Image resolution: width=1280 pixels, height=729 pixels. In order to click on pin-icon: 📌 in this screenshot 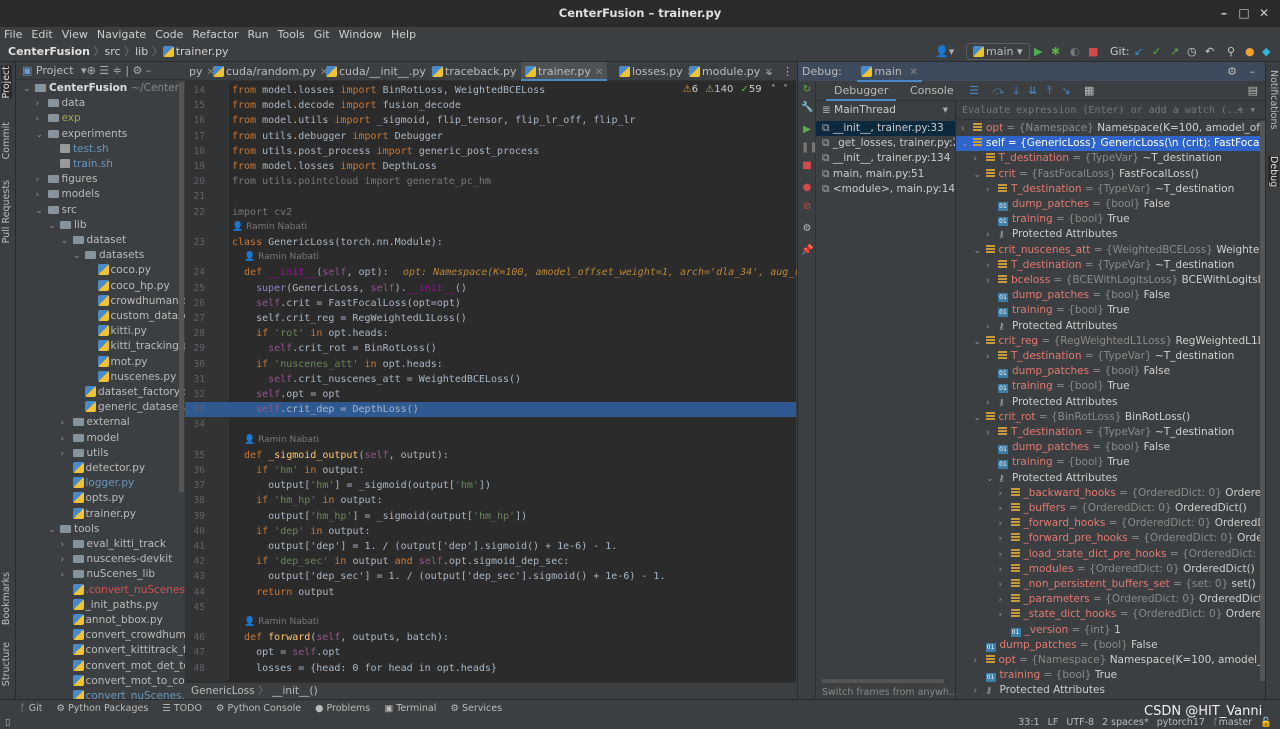, I will do `click(807, 250)`.